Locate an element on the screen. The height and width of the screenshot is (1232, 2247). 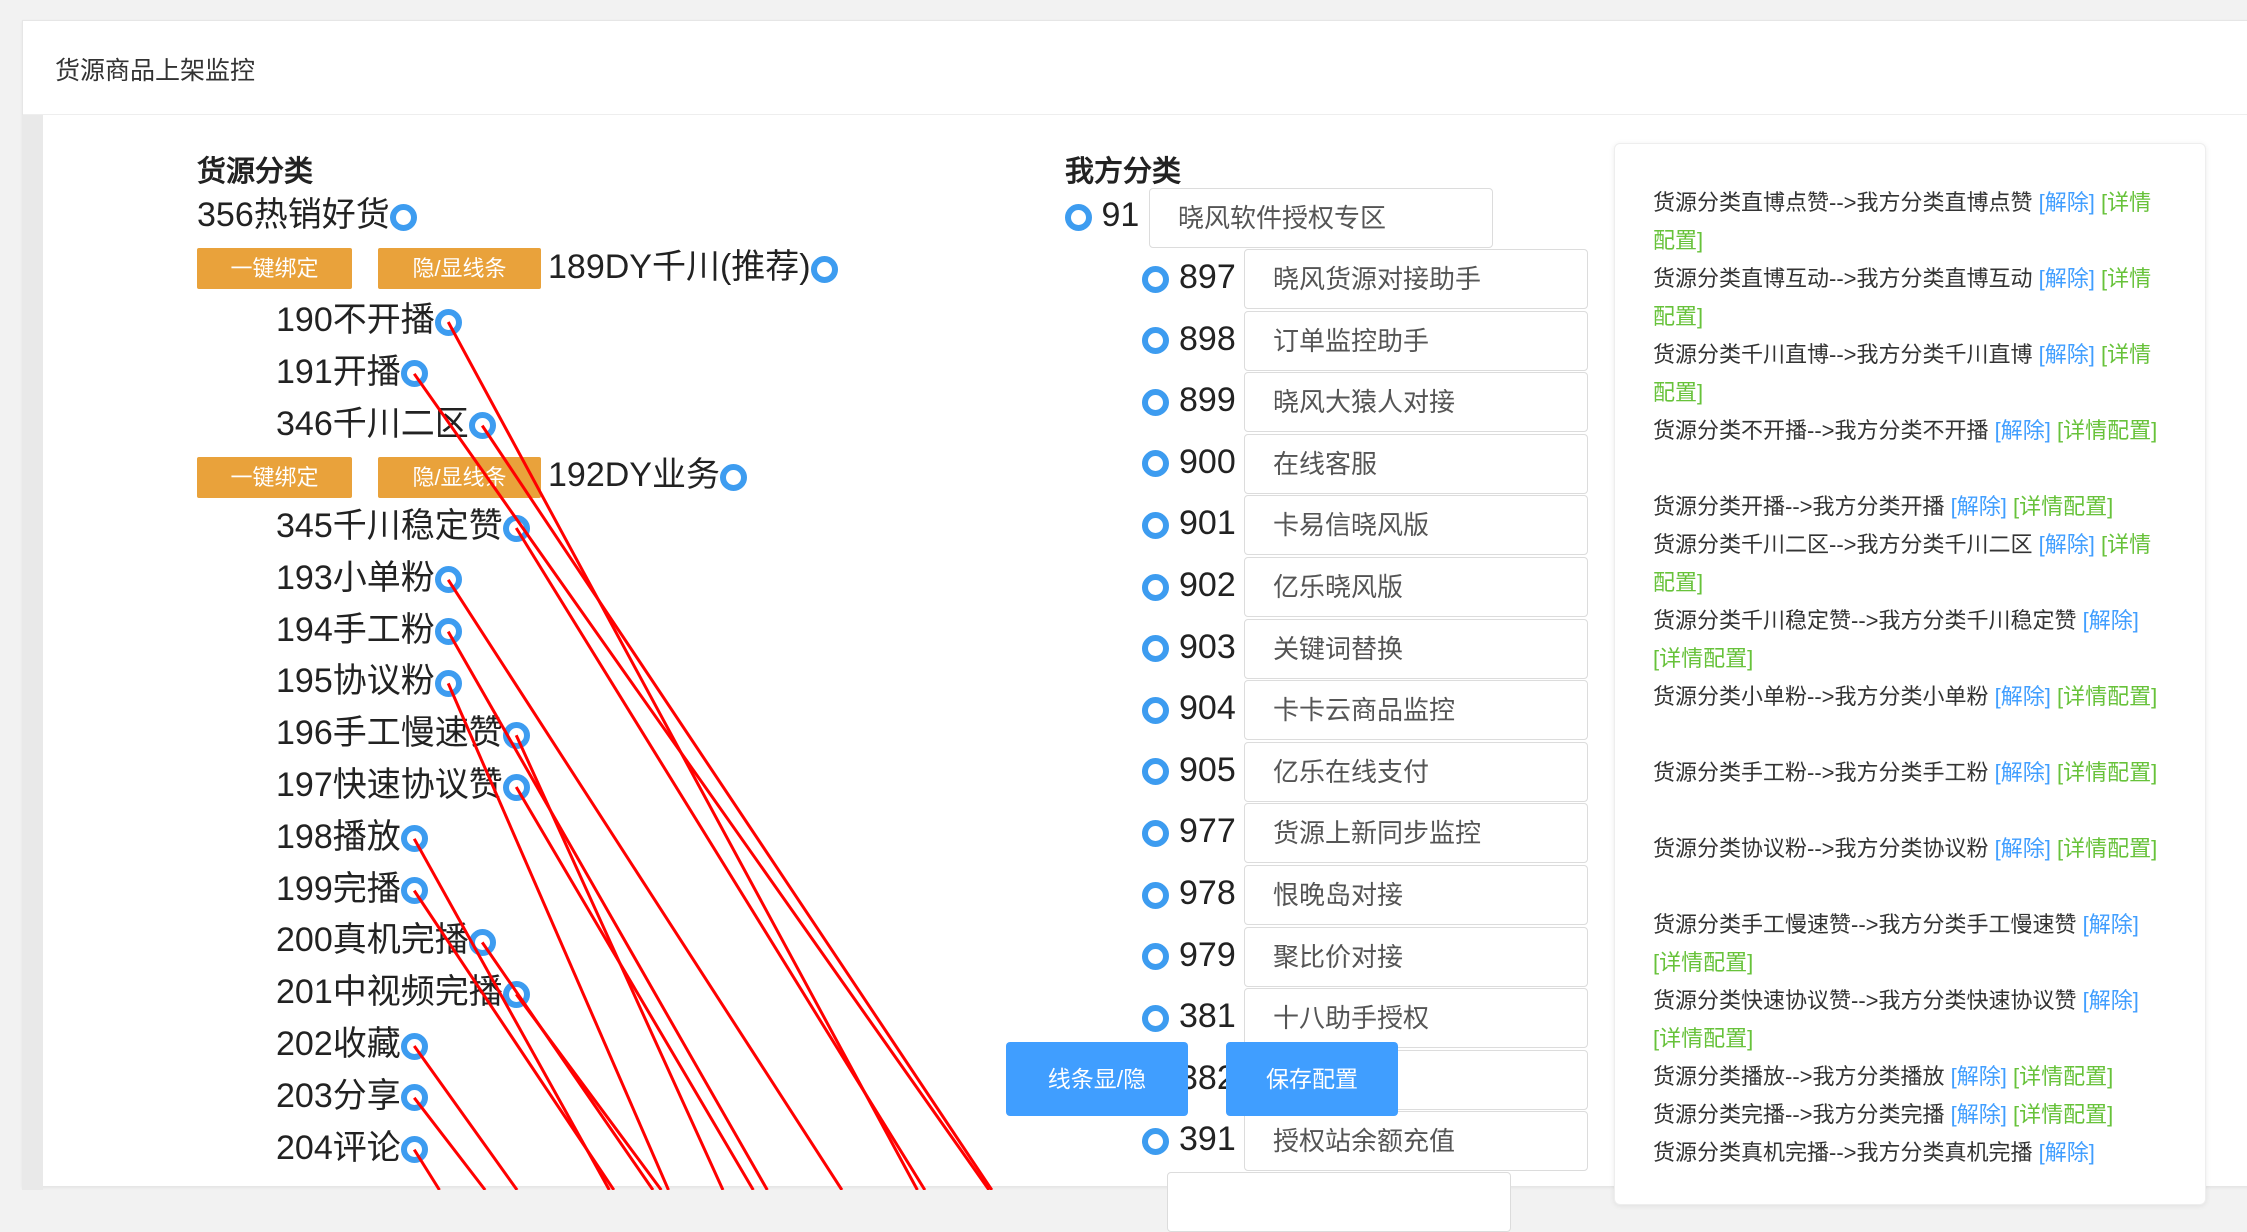
target-item-name: 晓风货源对接助手 is located at coordinates (1416, 279).